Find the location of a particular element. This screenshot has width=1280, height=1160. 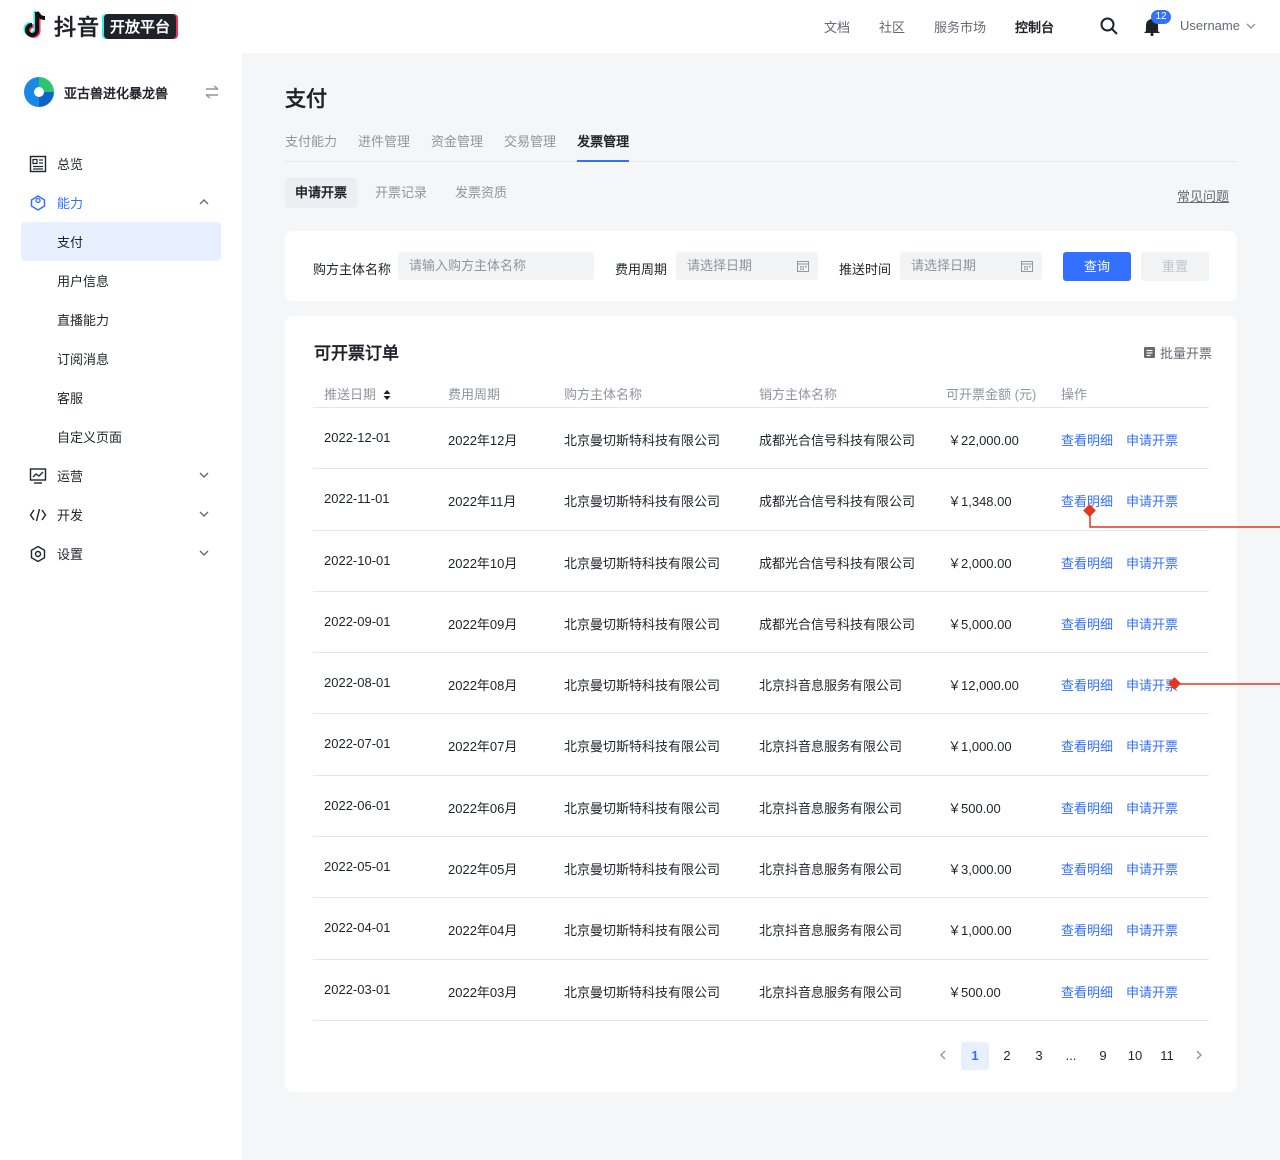

page-10: 10 is located at coordinates (1135, 1056).